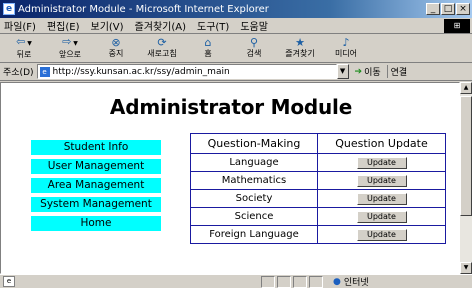  What do you see at coordinates (231, 107) in the screenshot?
I see `page-title: Administrator Module` at bounding box center [231, 107].